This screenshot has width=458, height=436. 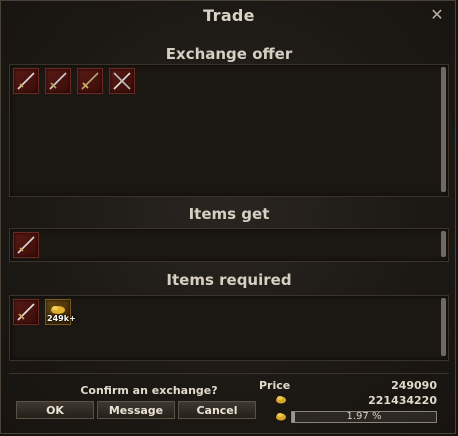 I want to click on items-required-item, so click(x=26, y=312).